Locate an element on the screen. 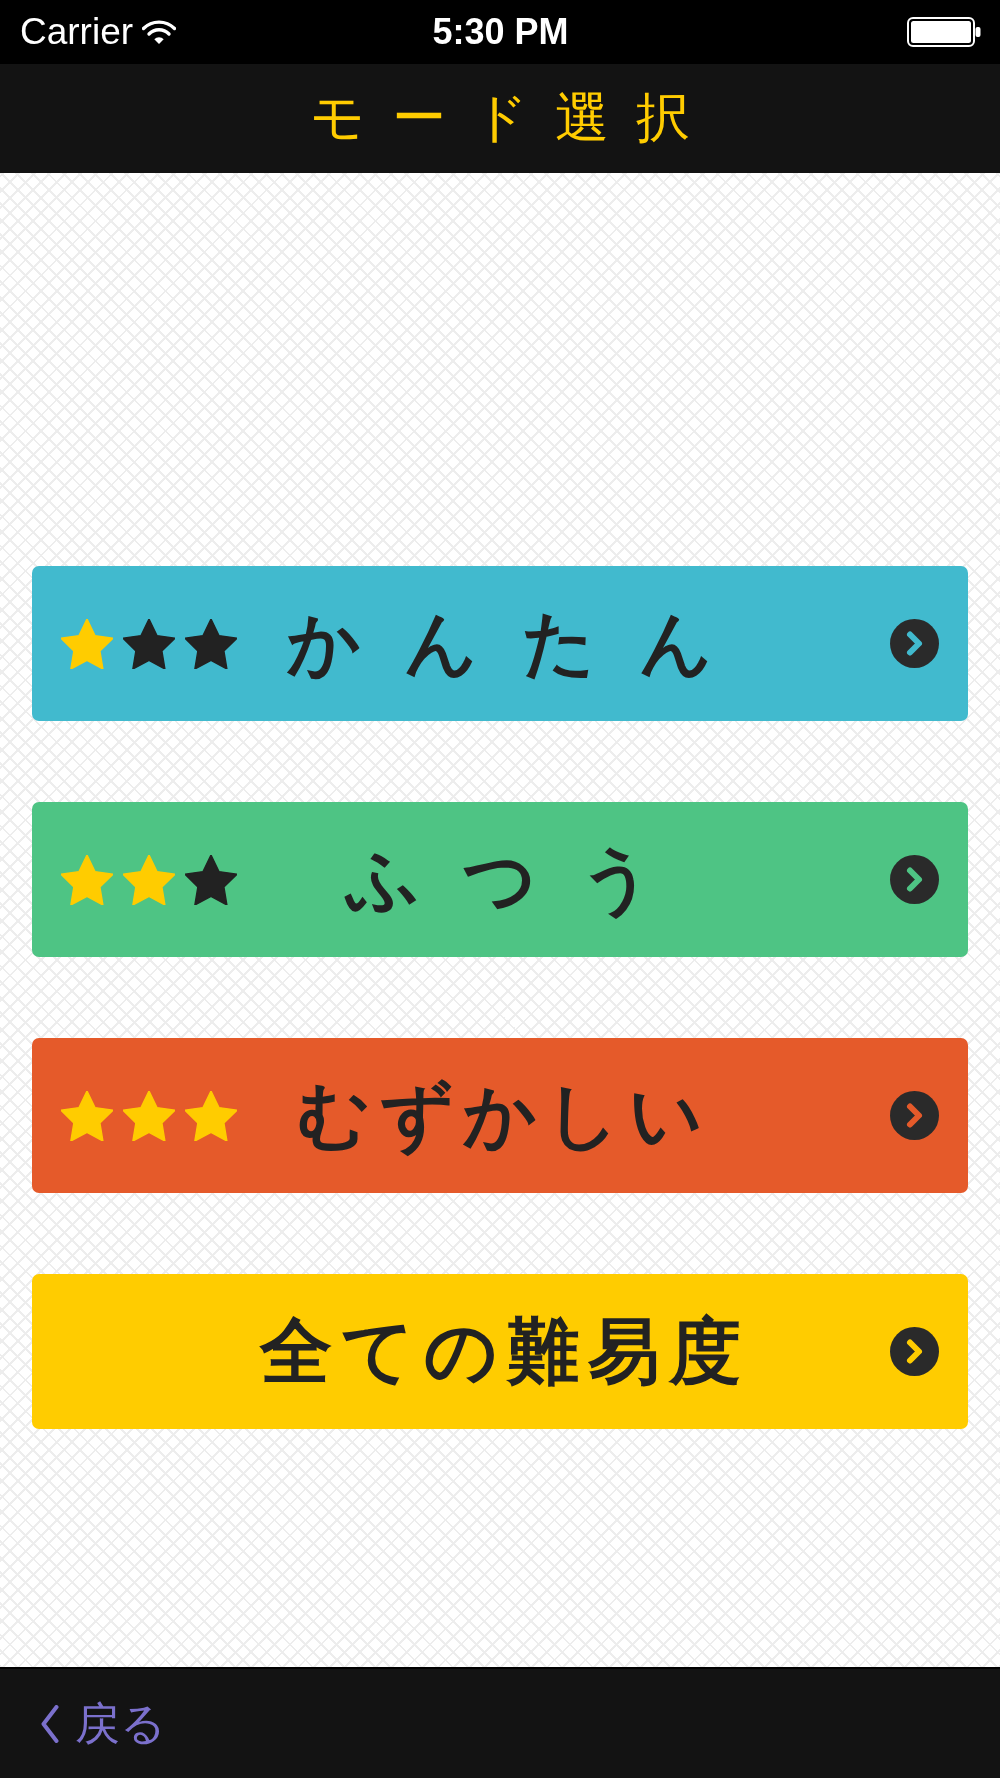  mode-button: 全ての難易度 is located at coordinates (500, 1351).